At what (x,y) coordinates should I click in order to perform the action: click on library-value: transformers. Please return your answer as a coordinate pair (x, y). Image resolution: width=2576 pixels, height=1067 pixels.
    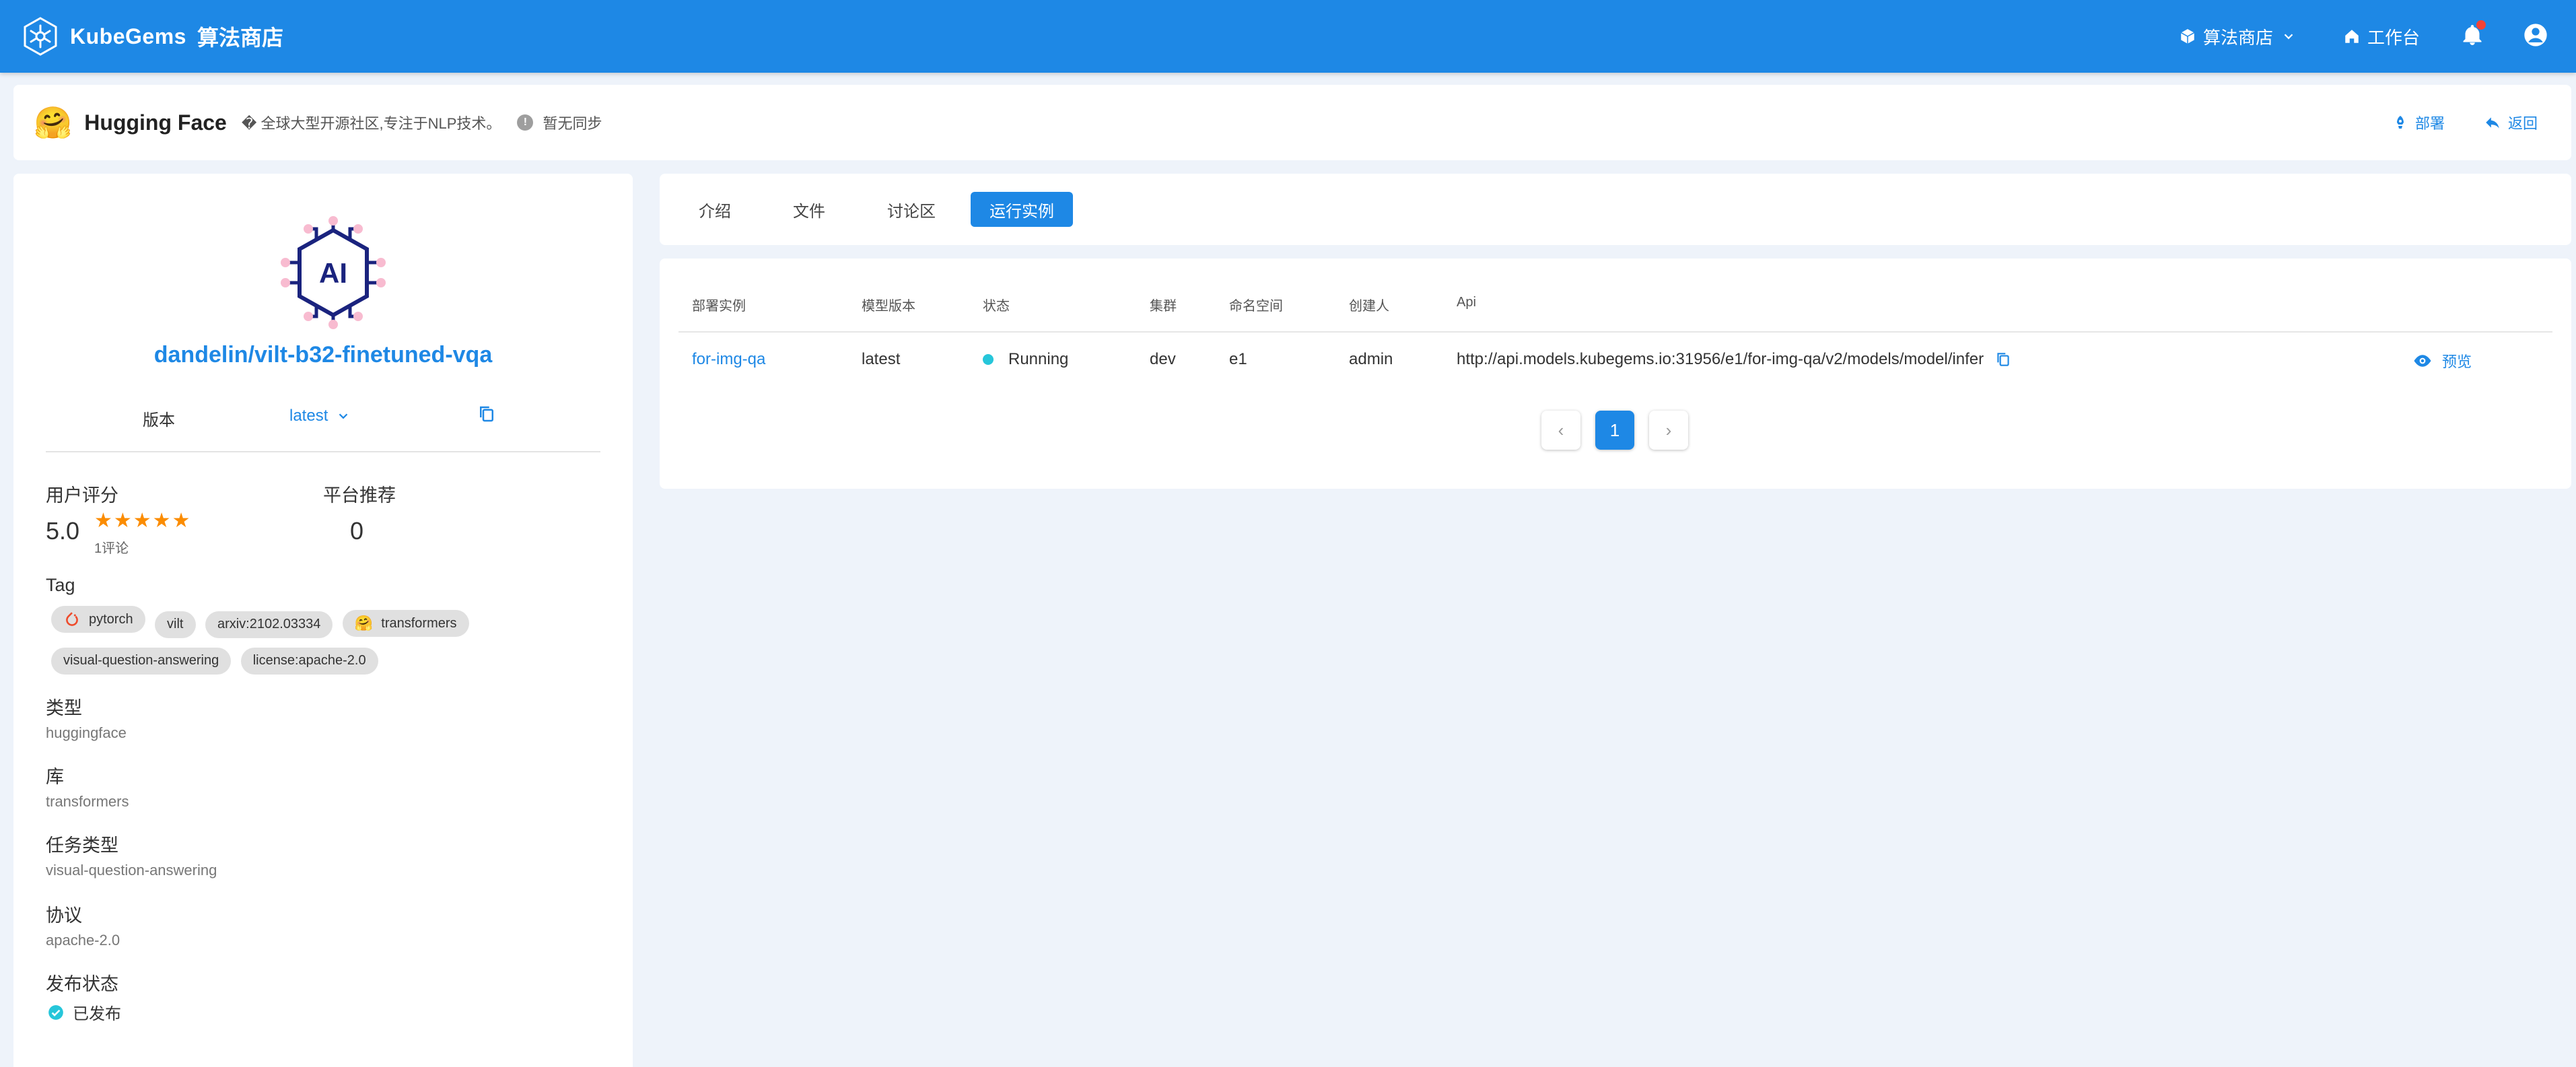
    Looking at the image, I should click on (87, 801).